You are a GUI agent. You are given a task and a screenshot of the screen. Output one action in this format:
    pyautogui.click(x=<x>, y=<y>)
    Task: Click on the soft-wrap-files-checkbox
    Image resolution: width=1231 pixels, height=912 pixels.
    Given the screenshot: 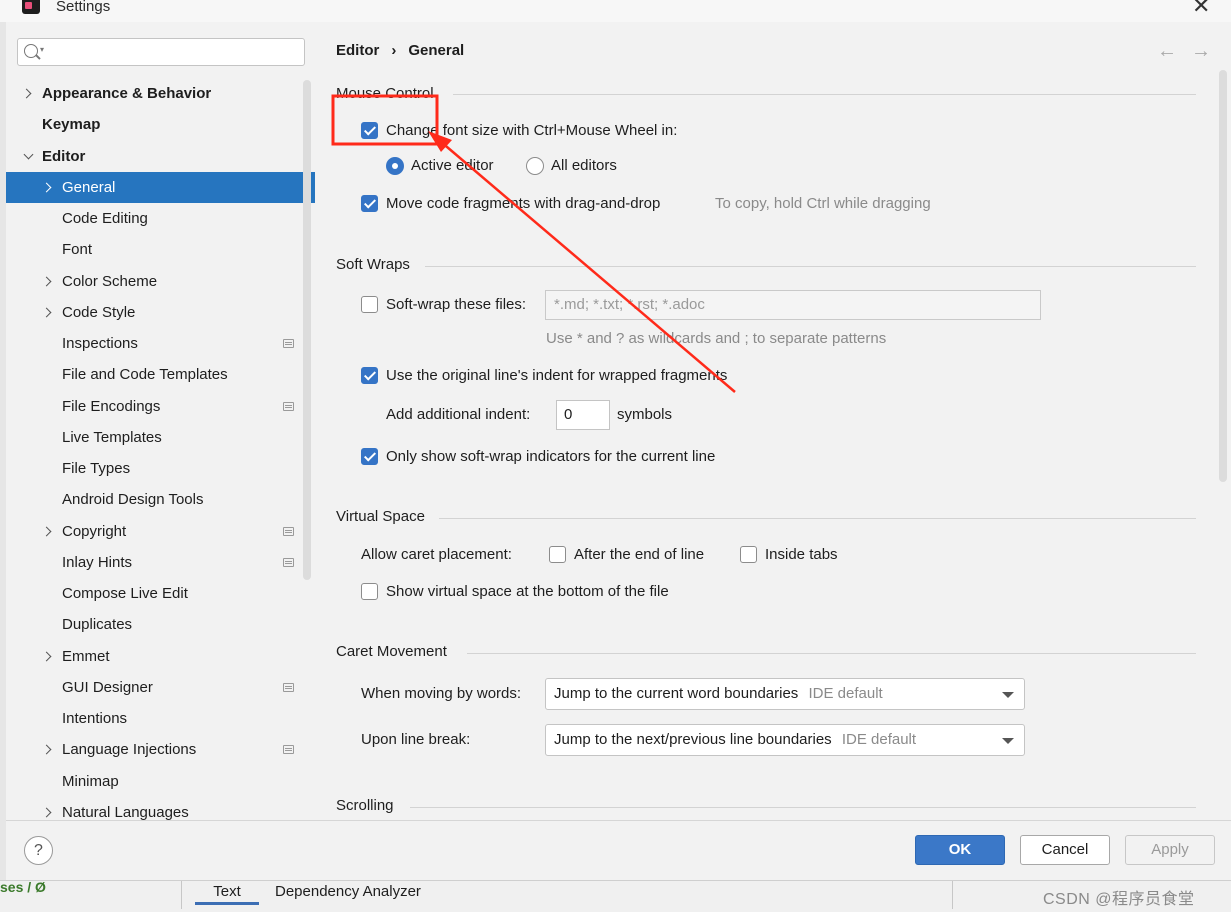 What is the action you would take?
    pyautogui.click(x=369, y=304)
    